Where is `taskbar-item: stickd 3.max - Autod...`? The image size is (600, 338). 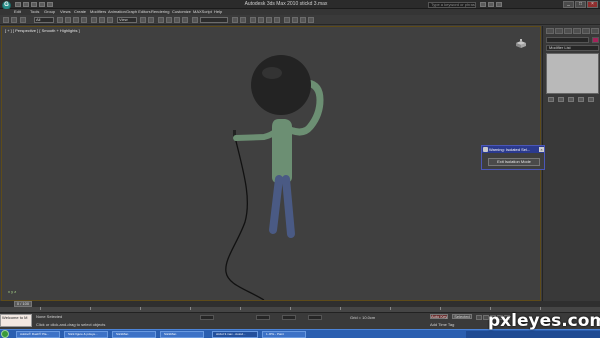 taskbar-item: stickd 3.max - Autod... is located at coordinates (235, 334).